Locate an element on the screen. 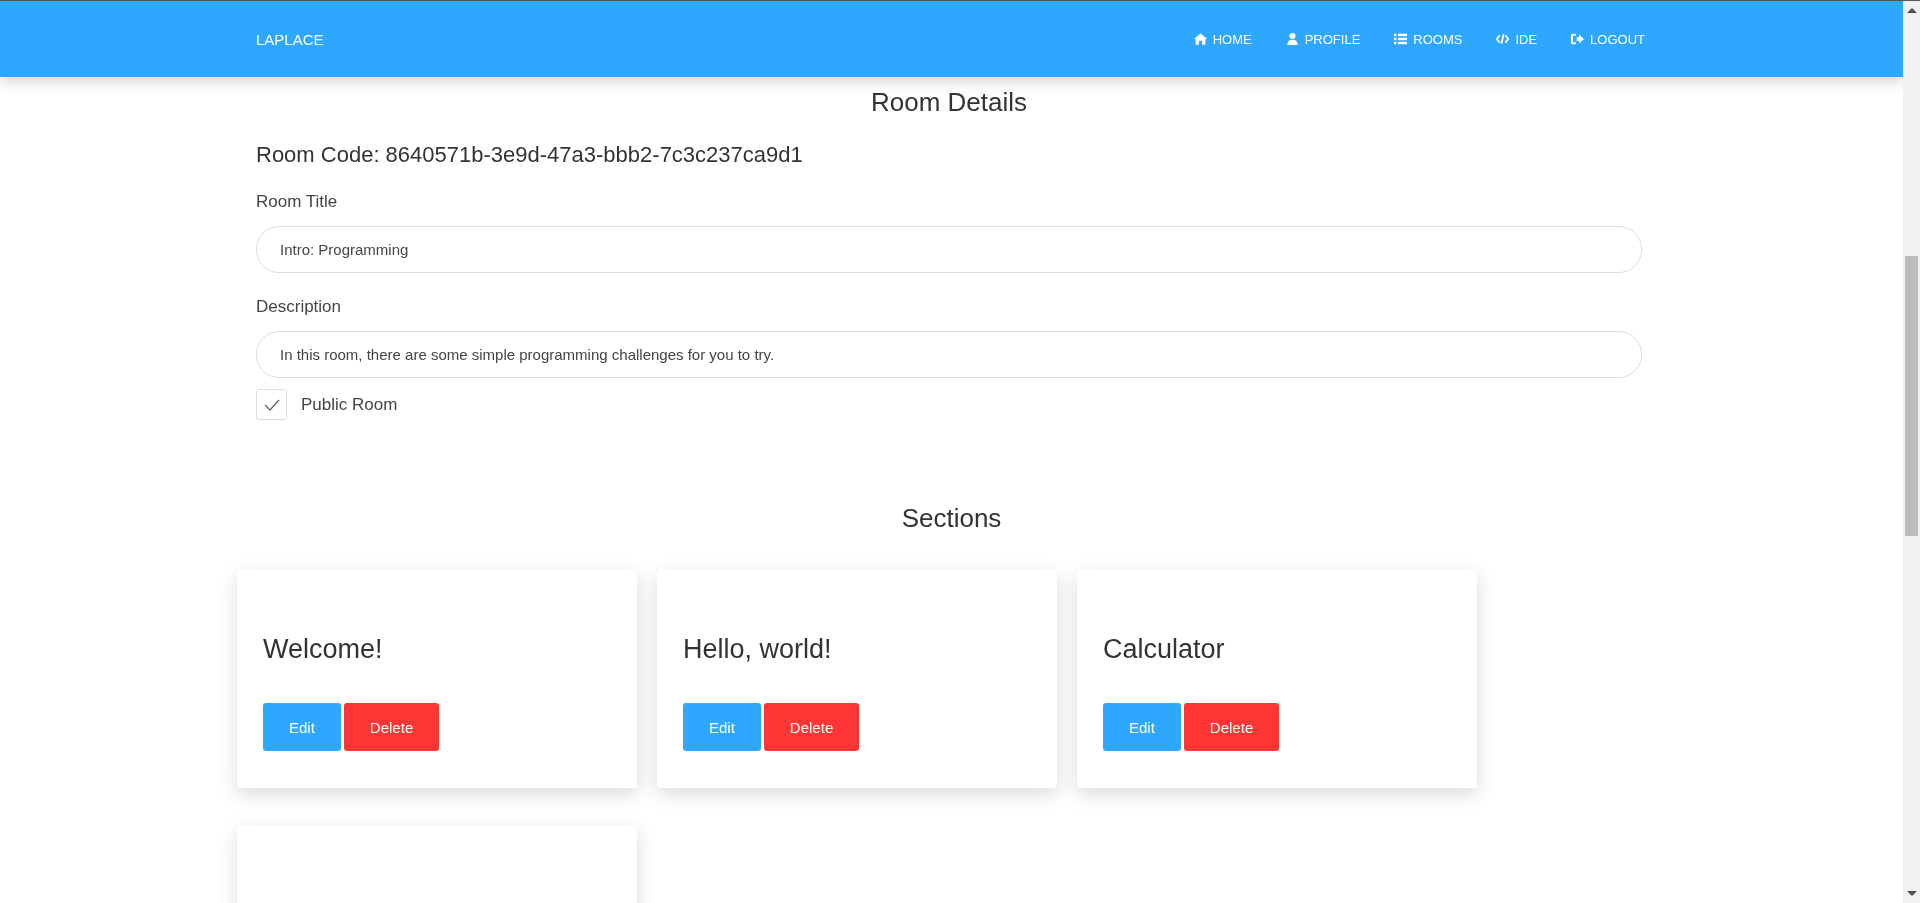  room-code: Room Code: 8640571b-3e9d-47a3-bbb2-7c3c237ca9d1 is located at coordinates (530, 155).